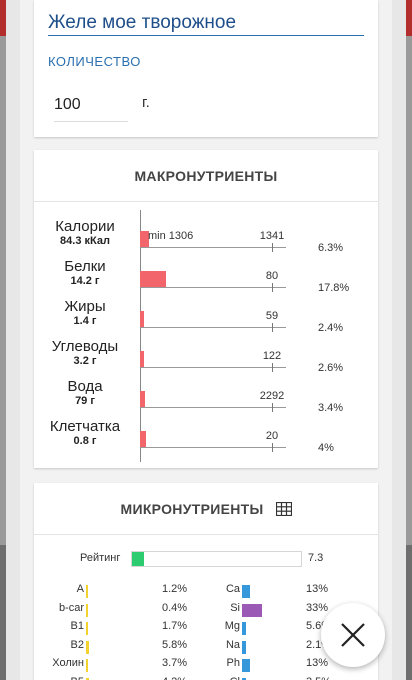 The width and height of the screenshot is (412, 680). Describe the element at coordinates (317, 607) in the screenshot. I see `micro-value: 33%` at that location.